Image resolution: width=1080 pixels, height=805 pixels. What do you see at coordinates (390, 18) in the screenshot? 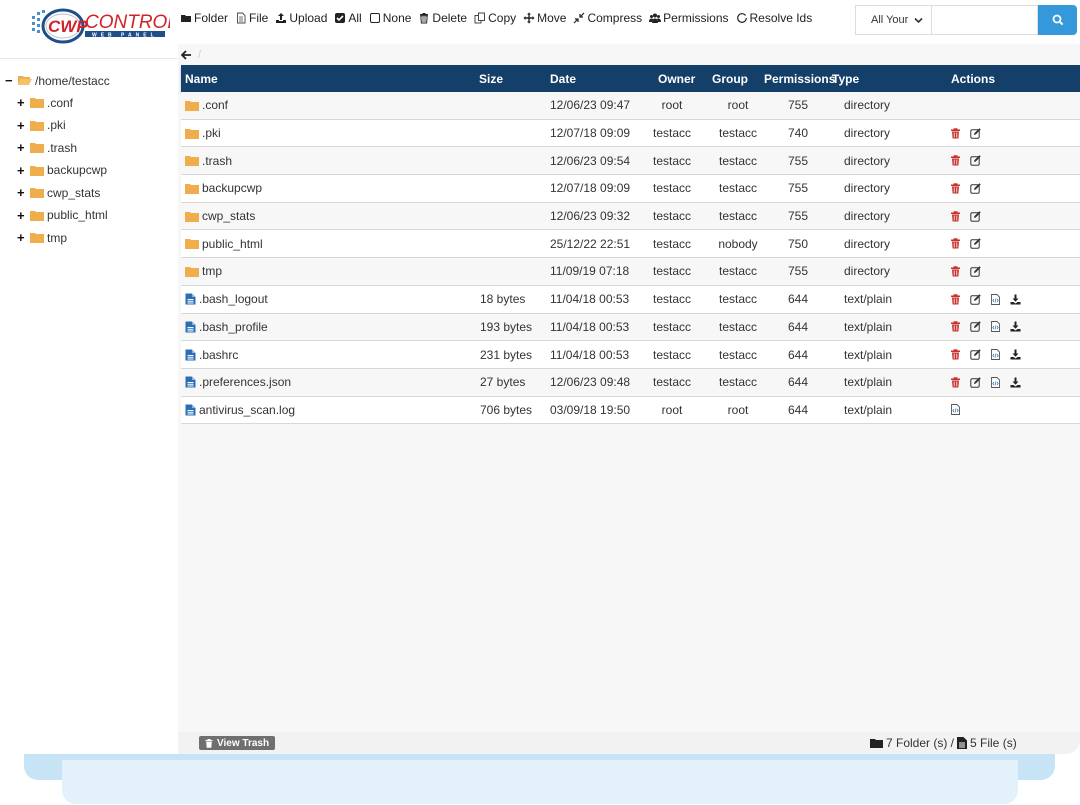
I see `select-none-button: None` at bounding box center [390, 18].